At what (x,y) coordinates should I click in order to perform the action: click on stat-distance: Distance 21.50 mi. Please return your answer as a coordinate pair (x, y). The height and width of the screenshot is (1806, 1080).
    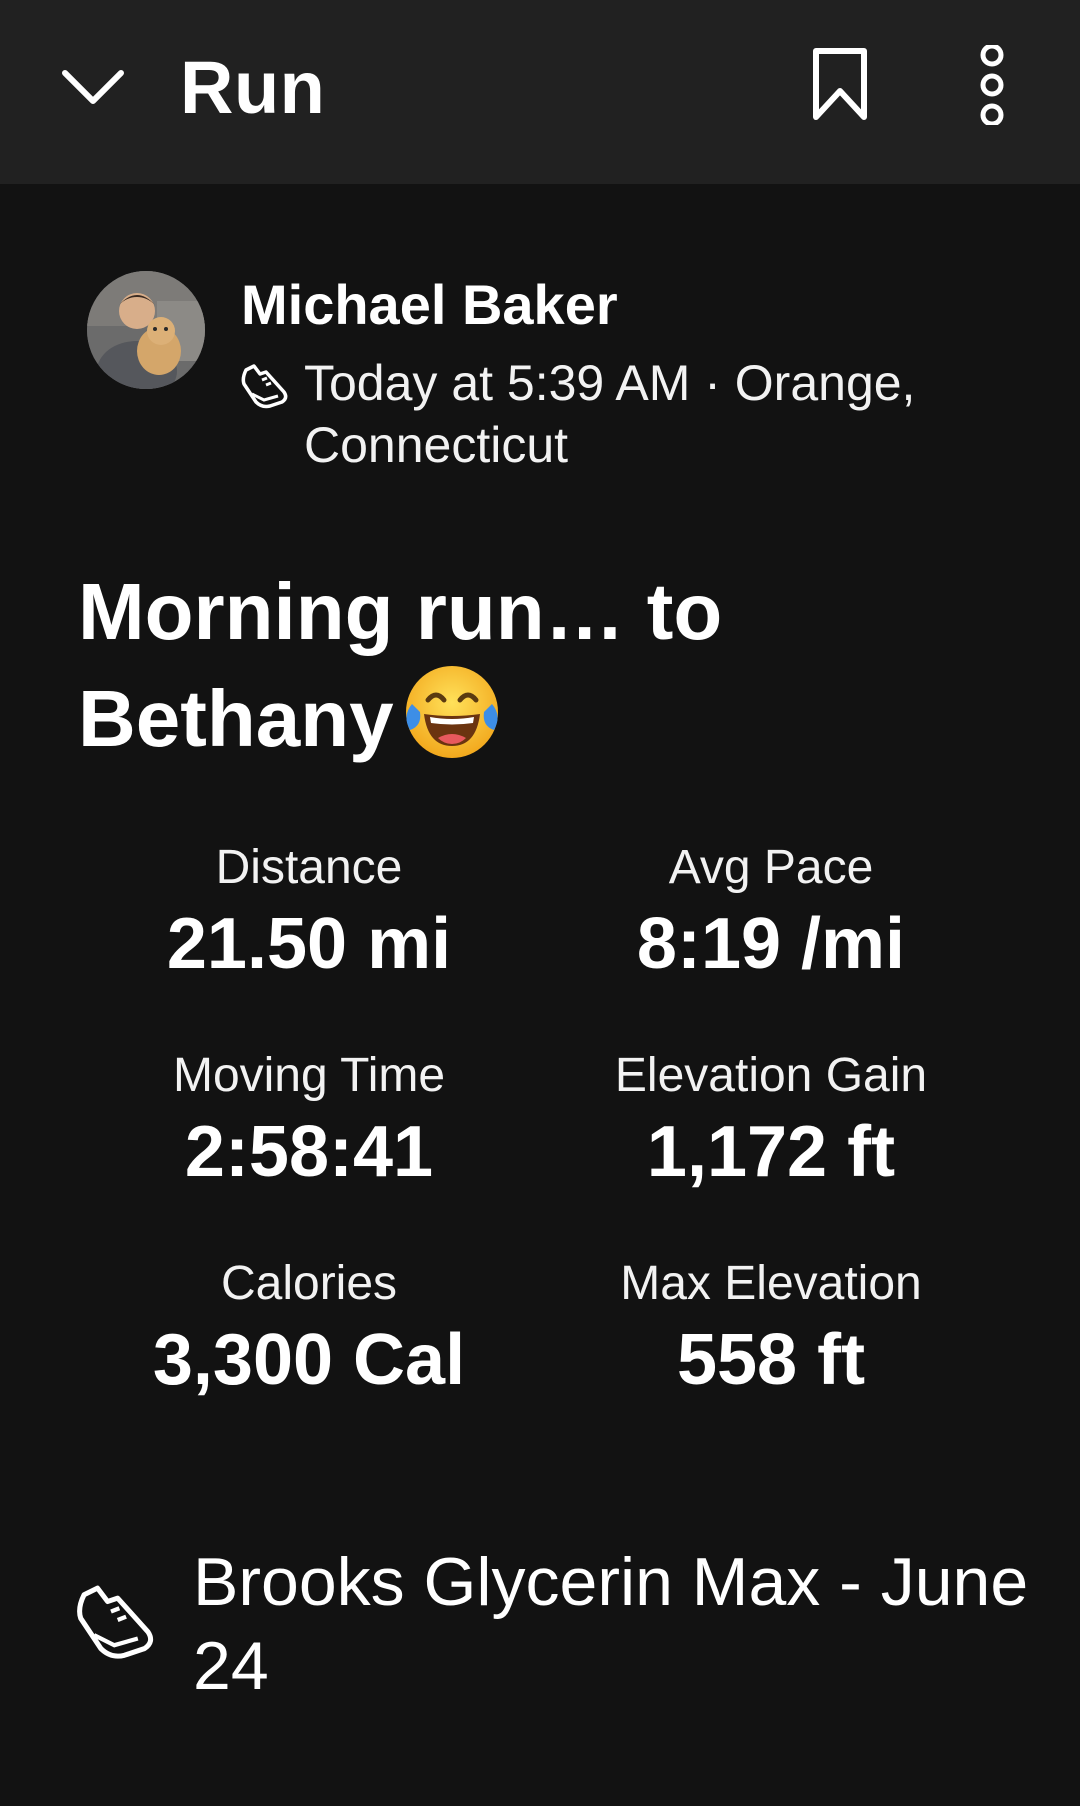
    Looking at the image, I should click on (309, 913).